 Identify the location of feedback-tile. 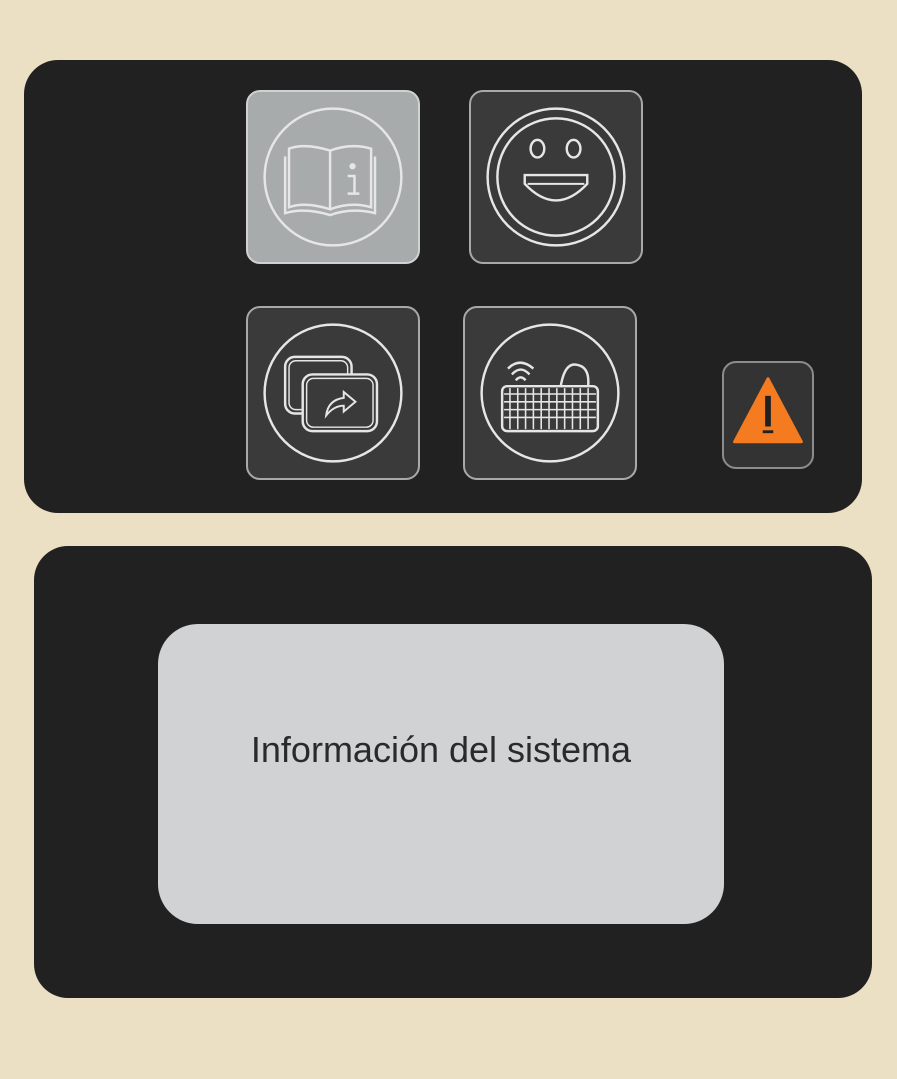
(556, 177).